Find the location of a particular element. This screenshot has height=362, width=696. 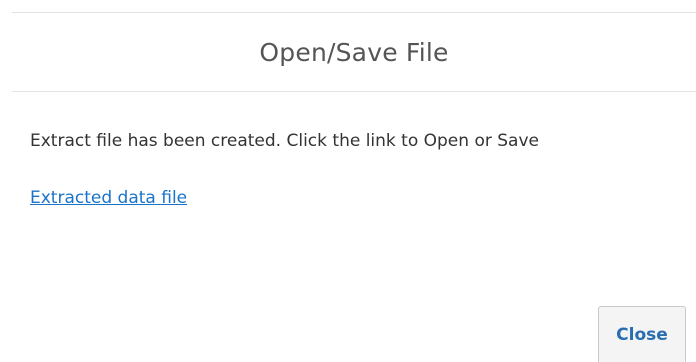

close-button: Close is located at coordinates (642, 334).